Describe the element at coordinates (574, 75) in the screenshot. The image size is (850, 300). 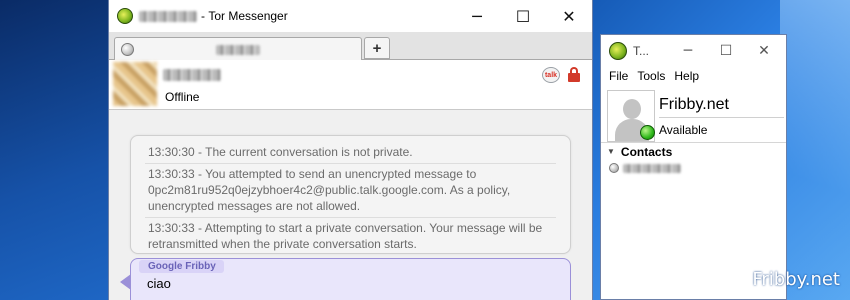
I see `lock-icon` at that location.